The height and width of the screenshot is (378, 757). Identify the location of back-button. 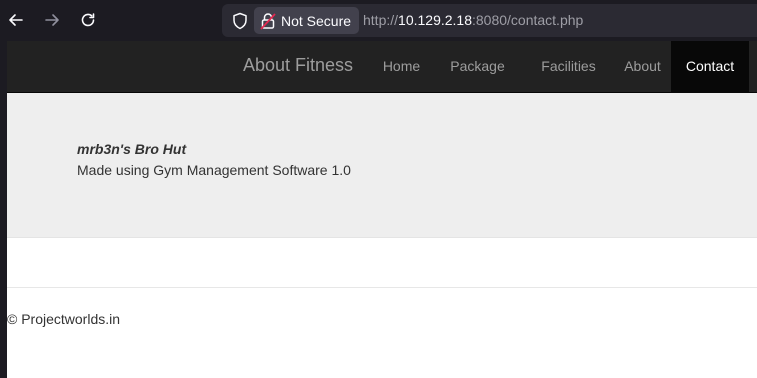
(16, 20).